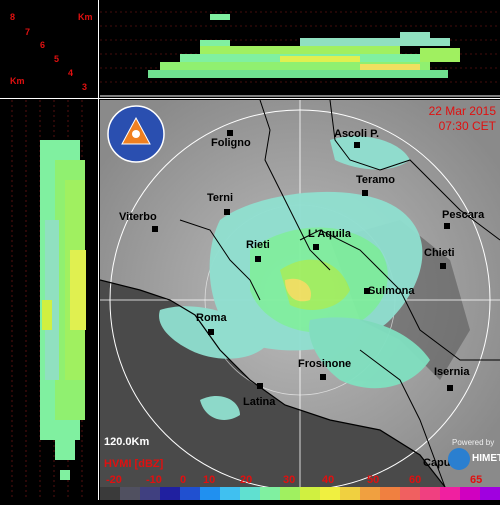 This screenshot has height=505, width=500. I want to click on time-label: 07:30 CET, so click(467, 126).